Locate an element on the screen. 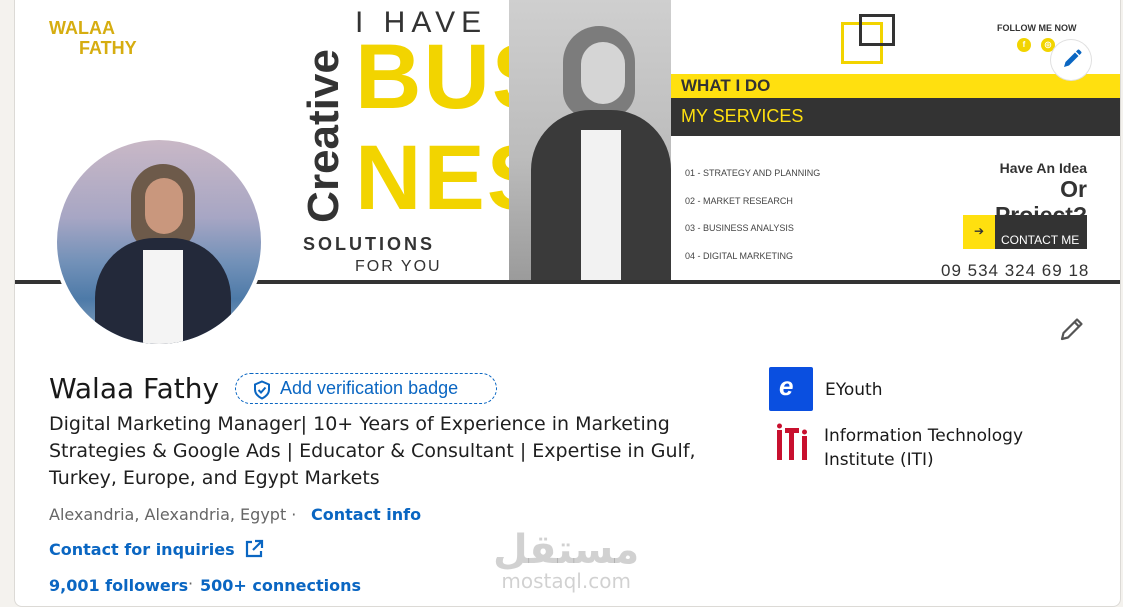  arrow-right-icon: ➔ is located at coordinates (979, 232).